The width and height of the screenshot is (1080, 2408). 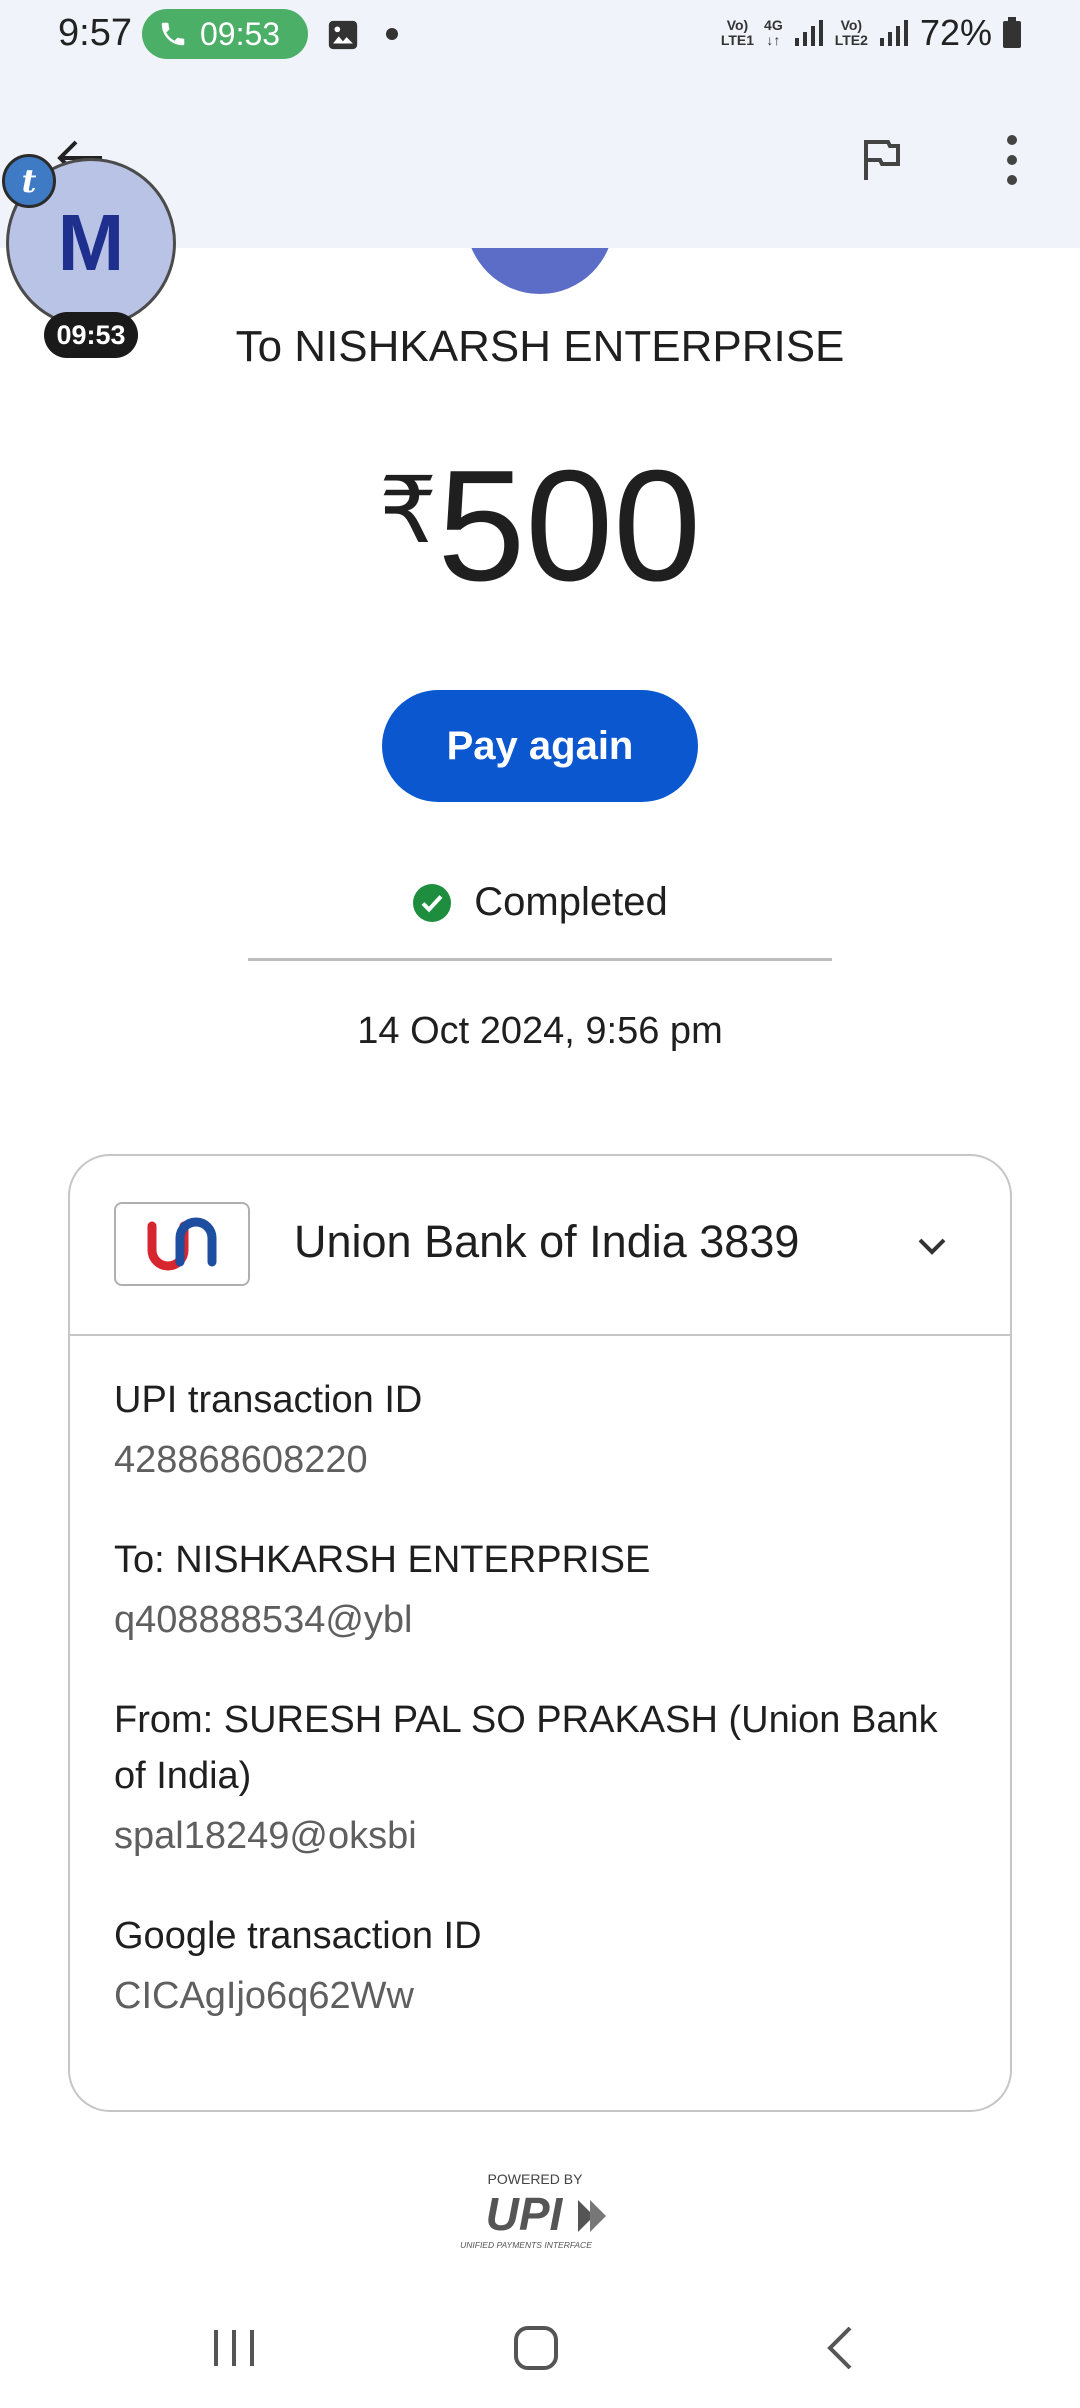 I want to click on flag-icon, so click(x=879, y=159).